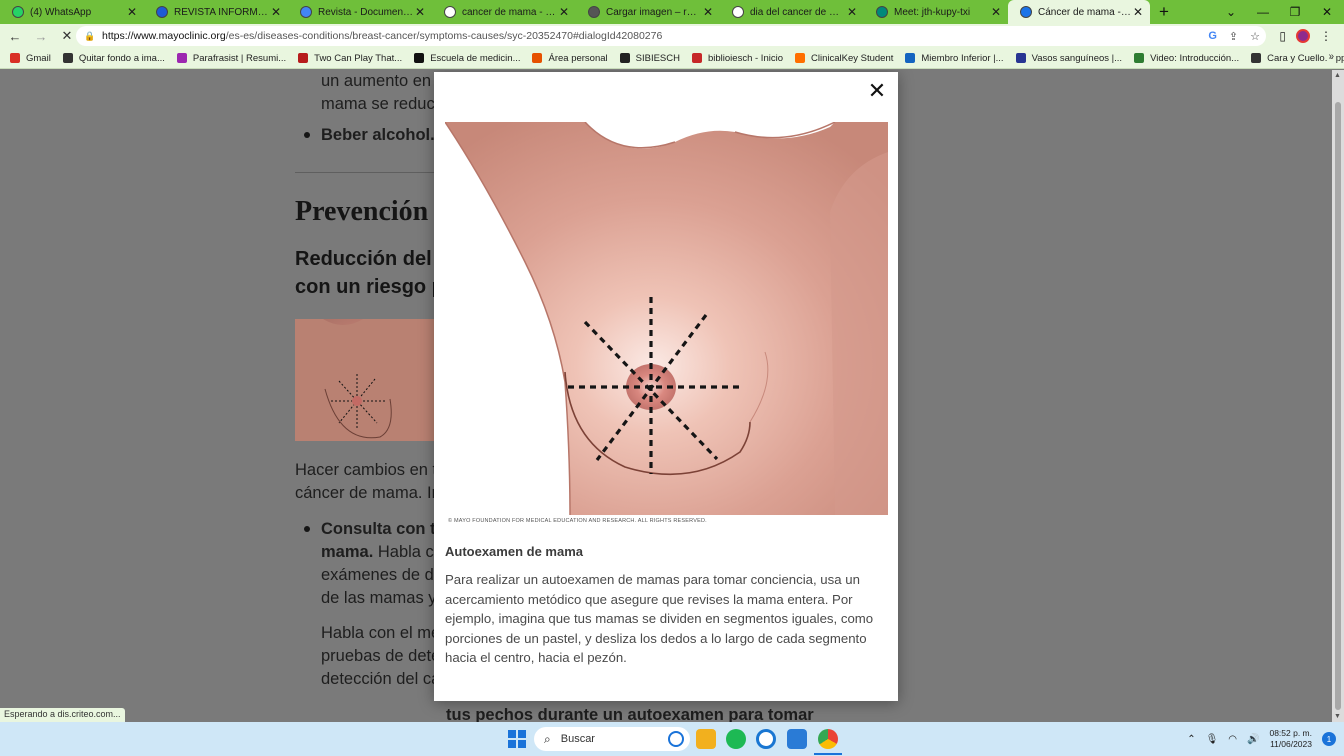  I want to click on tab-title: REVISTA INFORMATICA - C, so click(222, 12).